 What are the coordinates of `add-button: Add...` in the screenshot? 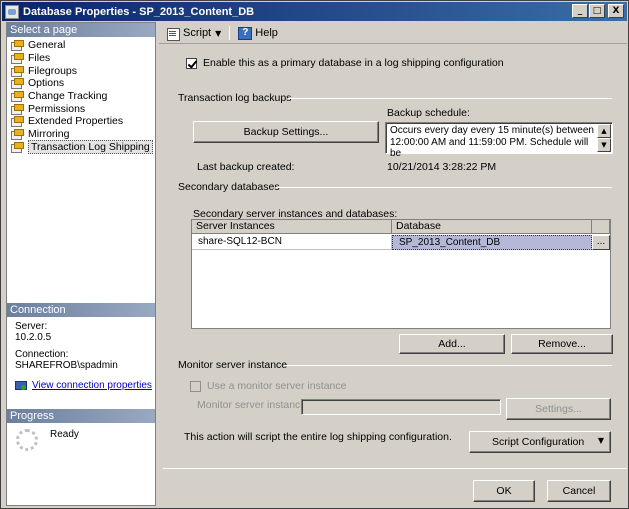 It's located at (452, 344).